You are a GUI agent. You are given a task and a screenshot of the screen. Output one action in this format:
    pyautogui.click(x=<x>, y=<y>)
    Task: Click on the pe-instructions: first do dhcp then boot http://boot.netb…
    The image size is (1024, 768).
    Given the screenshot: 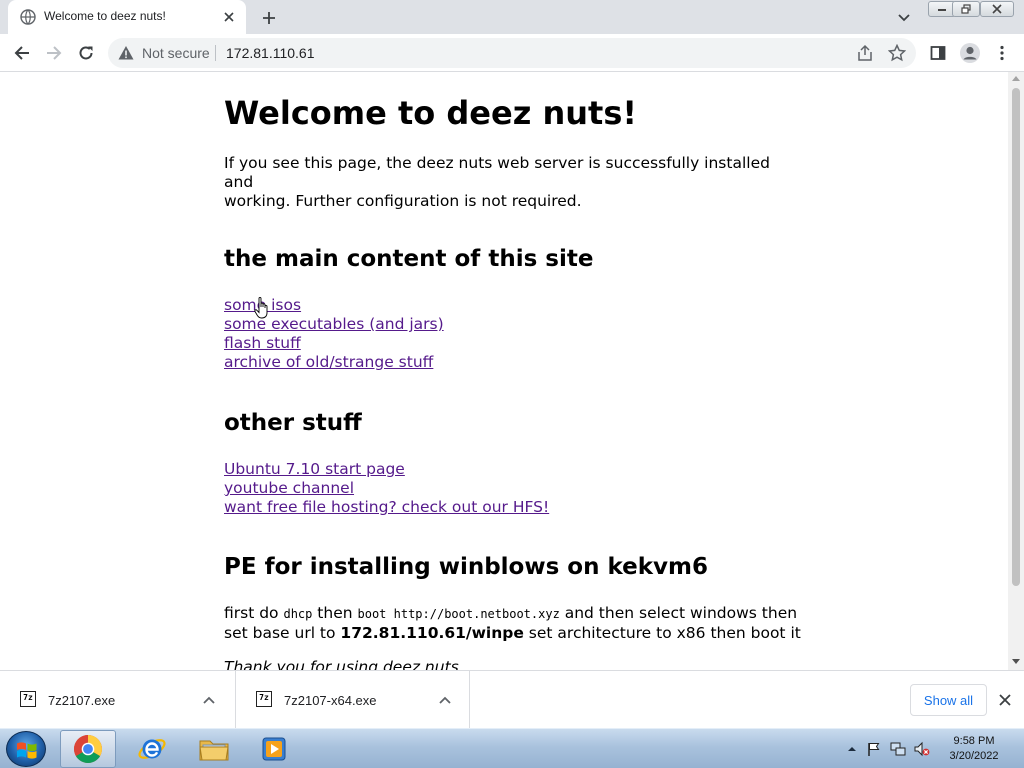 What is the action you would take?
    pyautogui.click(x=514, y=623)
    